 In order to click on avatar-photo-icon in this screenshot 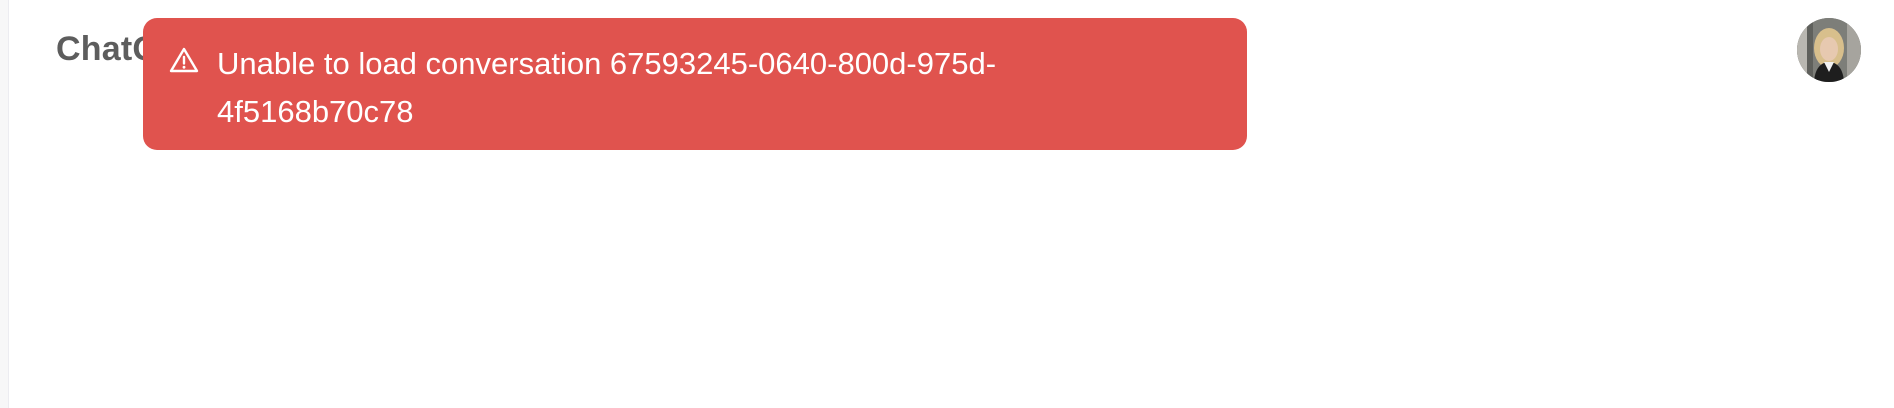, I will do `click(1829, 50)`.